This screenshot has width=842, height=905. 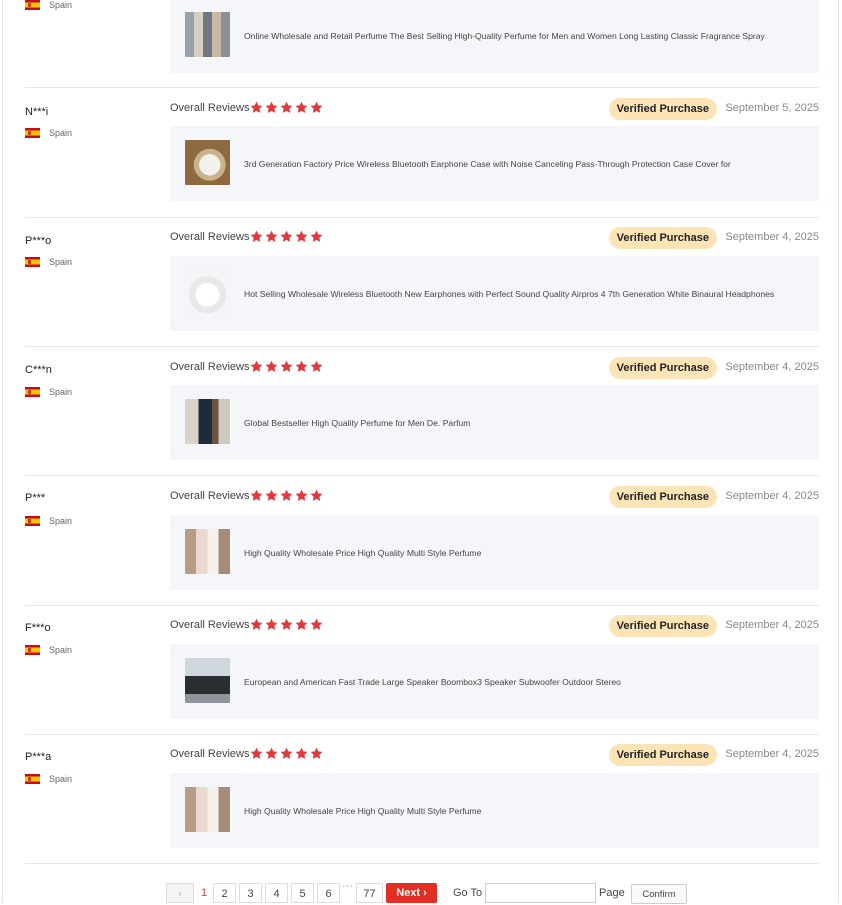 I want to click on next-page-button: Next ›, so click(x=411, y=893).